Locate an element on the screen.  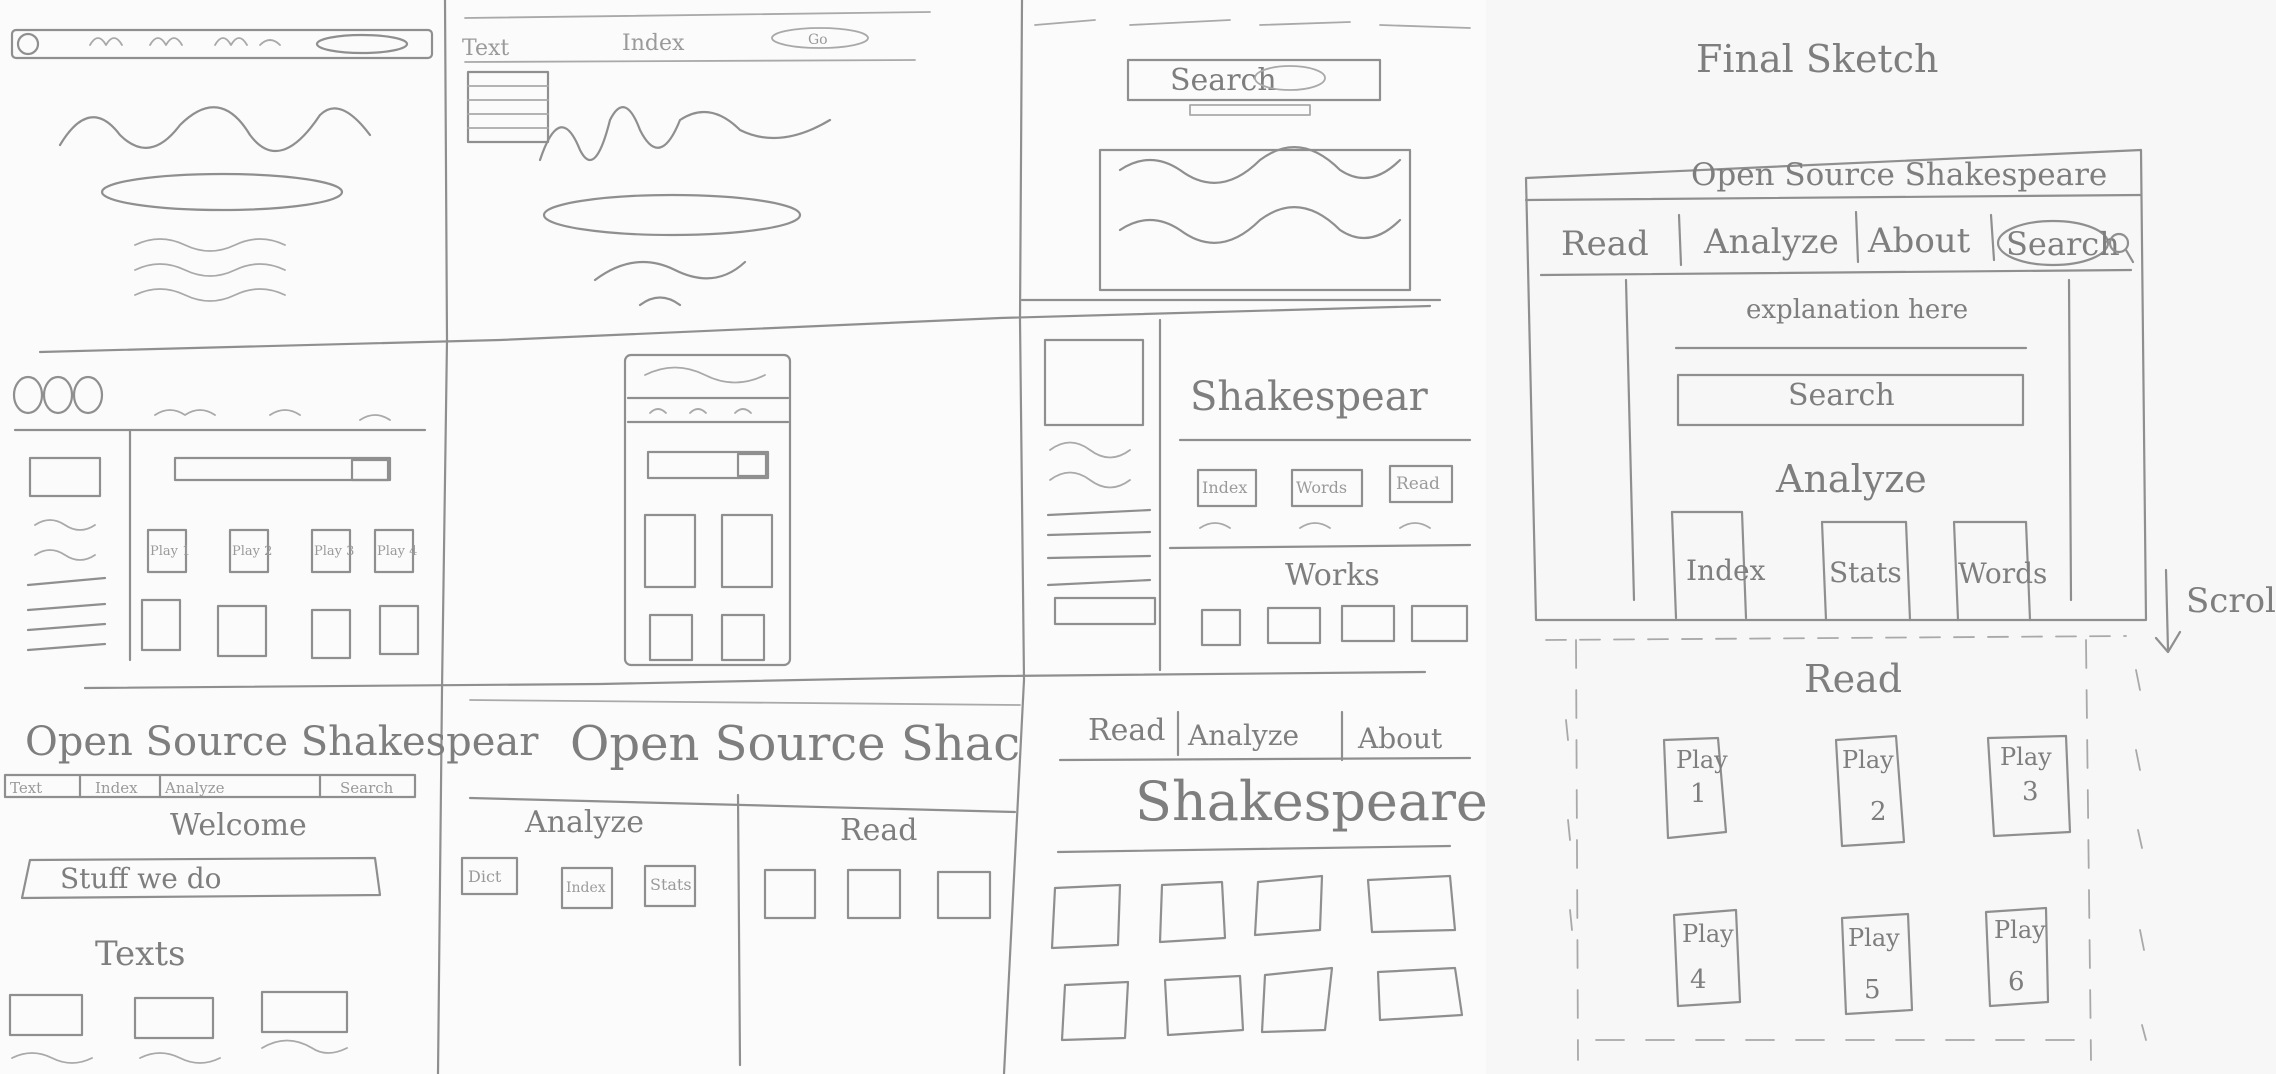
nav-read: Read is located at coordinates (1605, 244).